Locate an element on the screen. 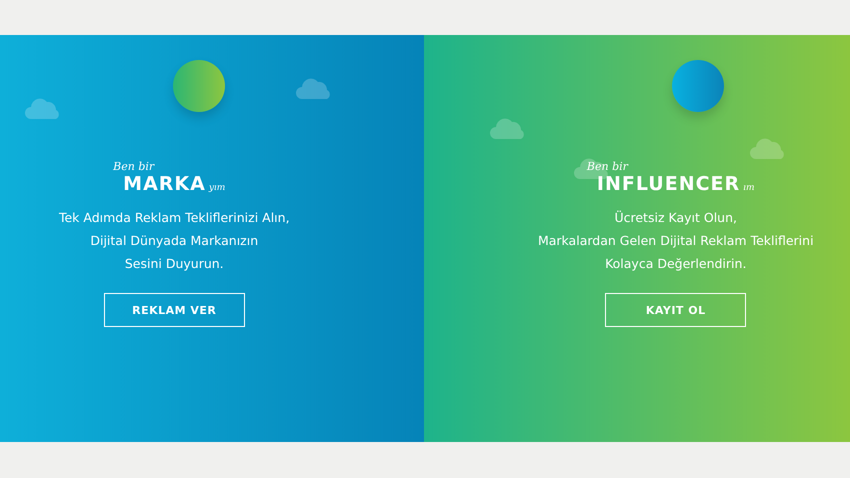 The height and width of the screenshot is (478, 850). script-suffix: ım is located at coordinates (749, 188).